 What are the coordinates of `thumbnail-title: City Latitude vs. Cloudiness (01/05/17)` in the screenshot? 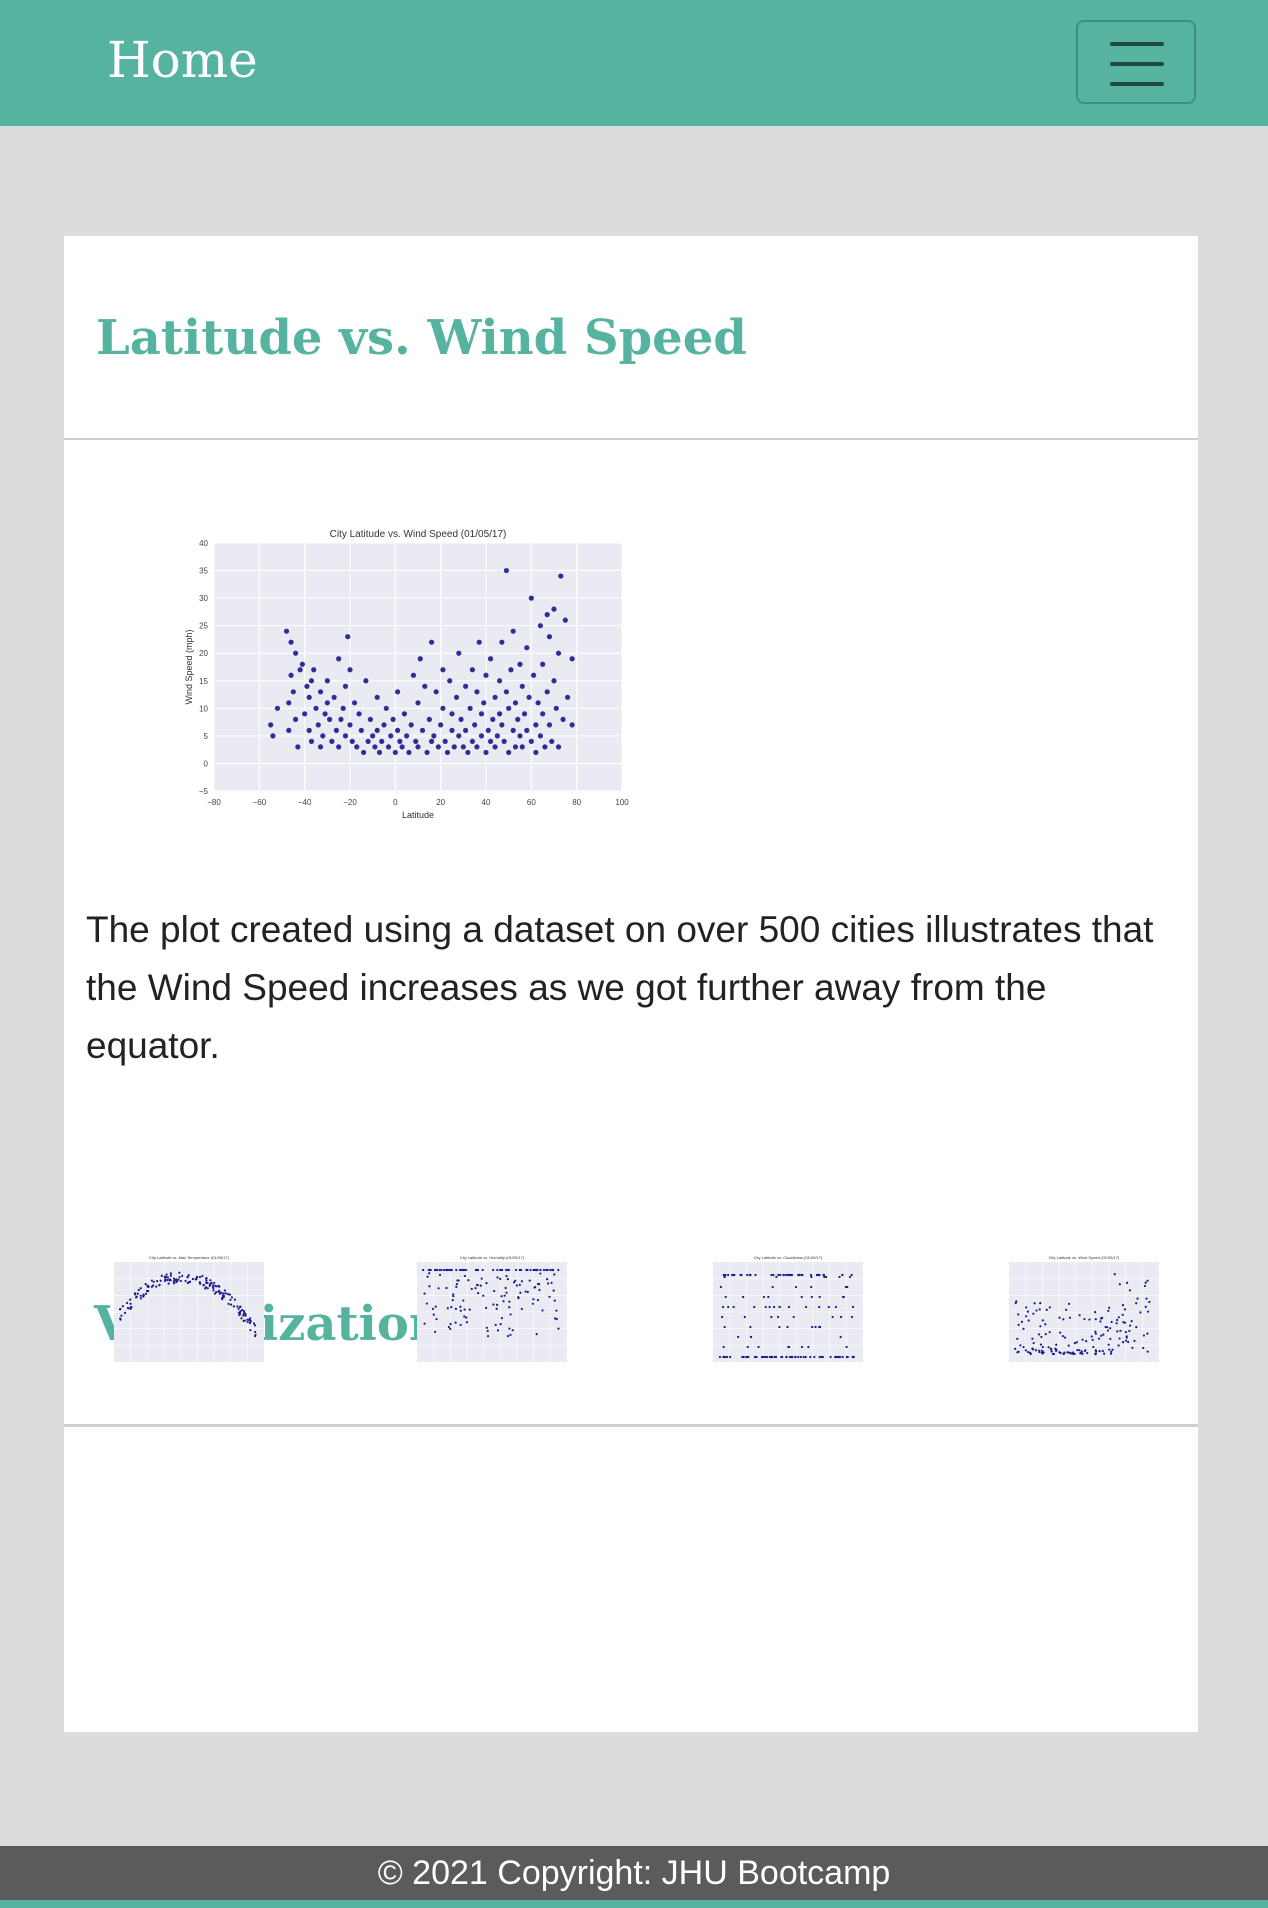 It's located at (788, 1257).